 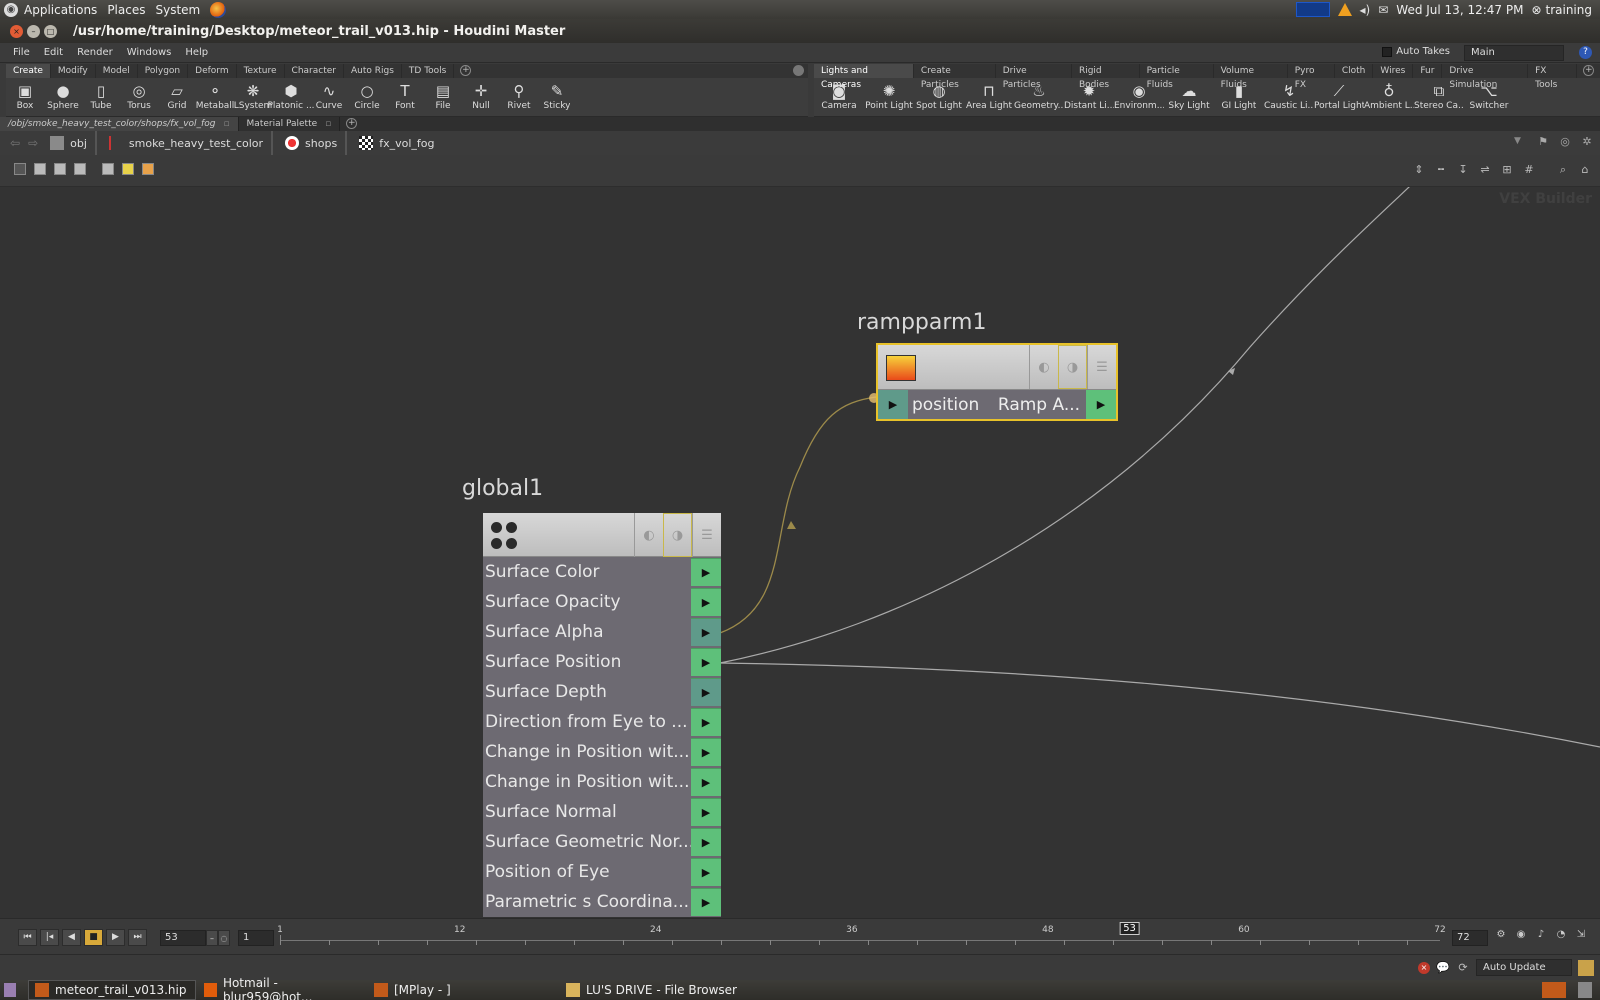 What do you see at coordinates (1561, 10) in the screenshot?
I see `user-menu: ⊗ training` at bounding box center [1561, 10].